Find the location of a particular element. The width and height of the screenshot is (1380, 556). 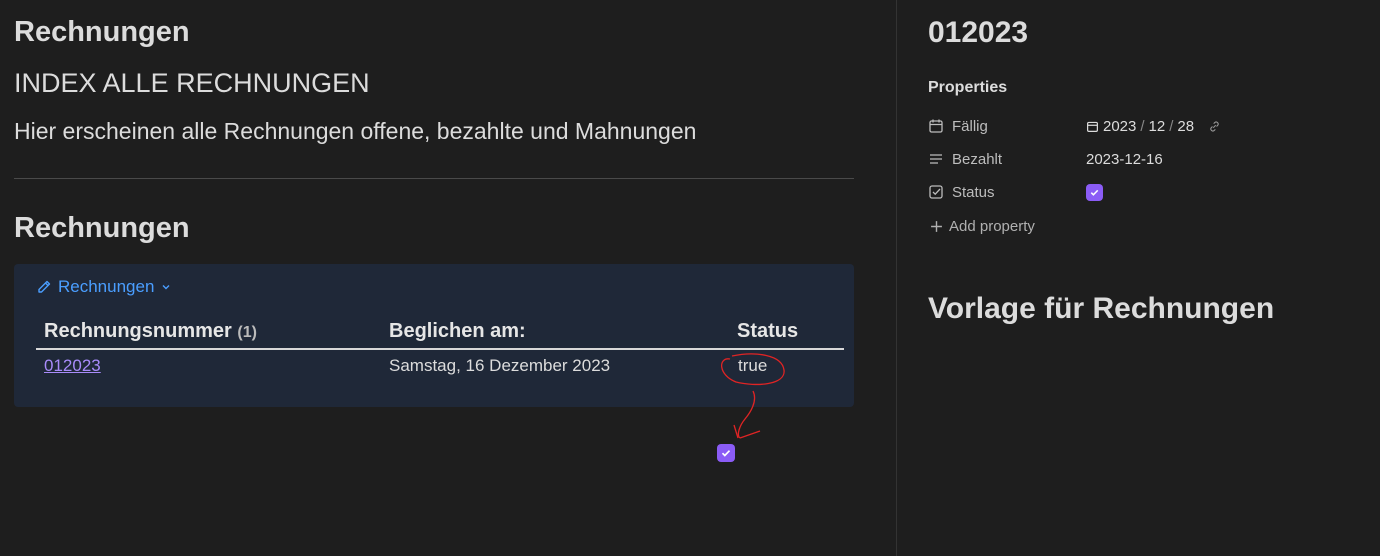

chevron-down-icon is located at coordinates (166, 287).